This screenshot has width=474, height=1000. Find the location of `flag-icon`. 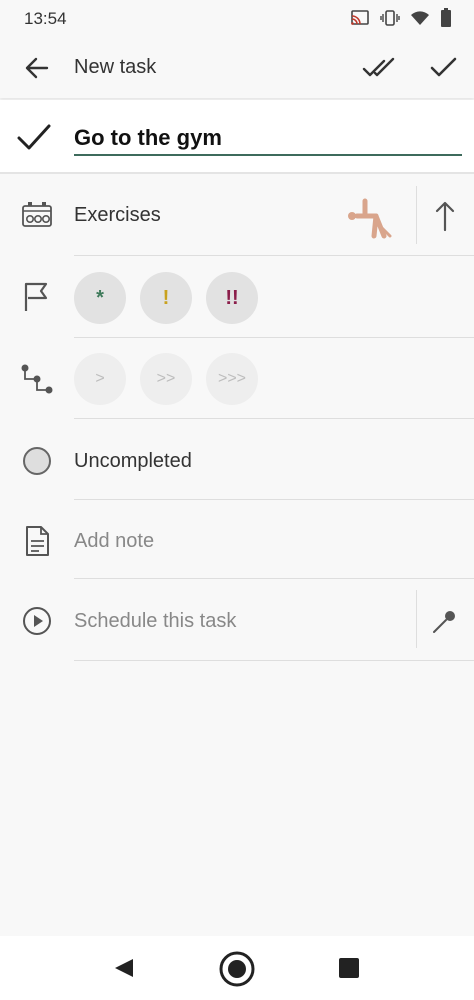

flag-icon is located at coordinates (36, 296).